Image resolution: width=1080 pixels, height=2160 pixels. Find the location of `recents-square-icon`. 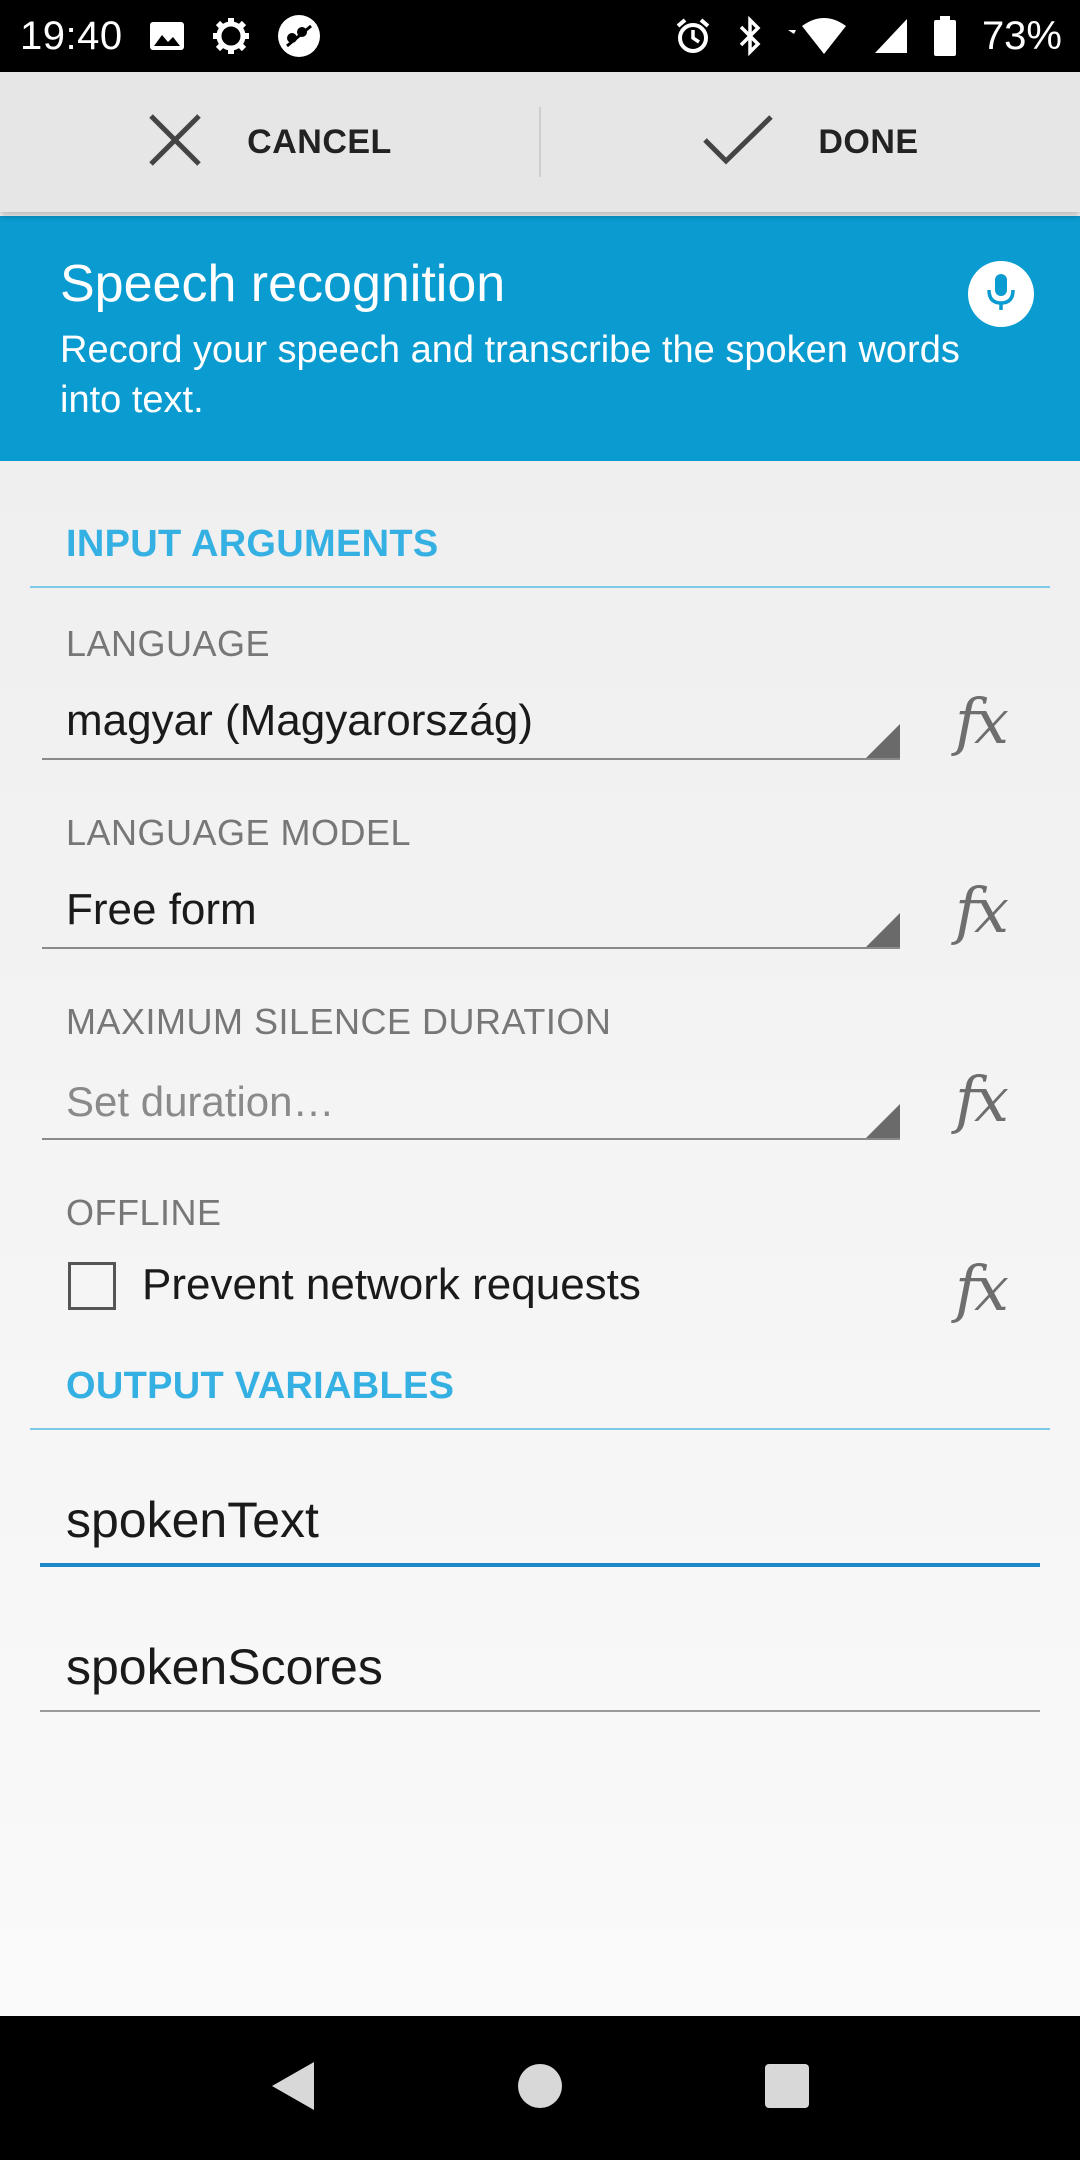

recents-square-icon is located at coordinates (787, 2088).